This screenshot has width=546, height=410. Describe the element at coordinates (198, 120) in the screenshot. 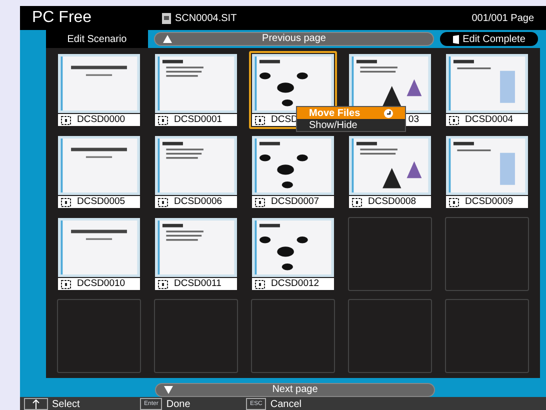

I see `file-label: DCSD0001` at that location.